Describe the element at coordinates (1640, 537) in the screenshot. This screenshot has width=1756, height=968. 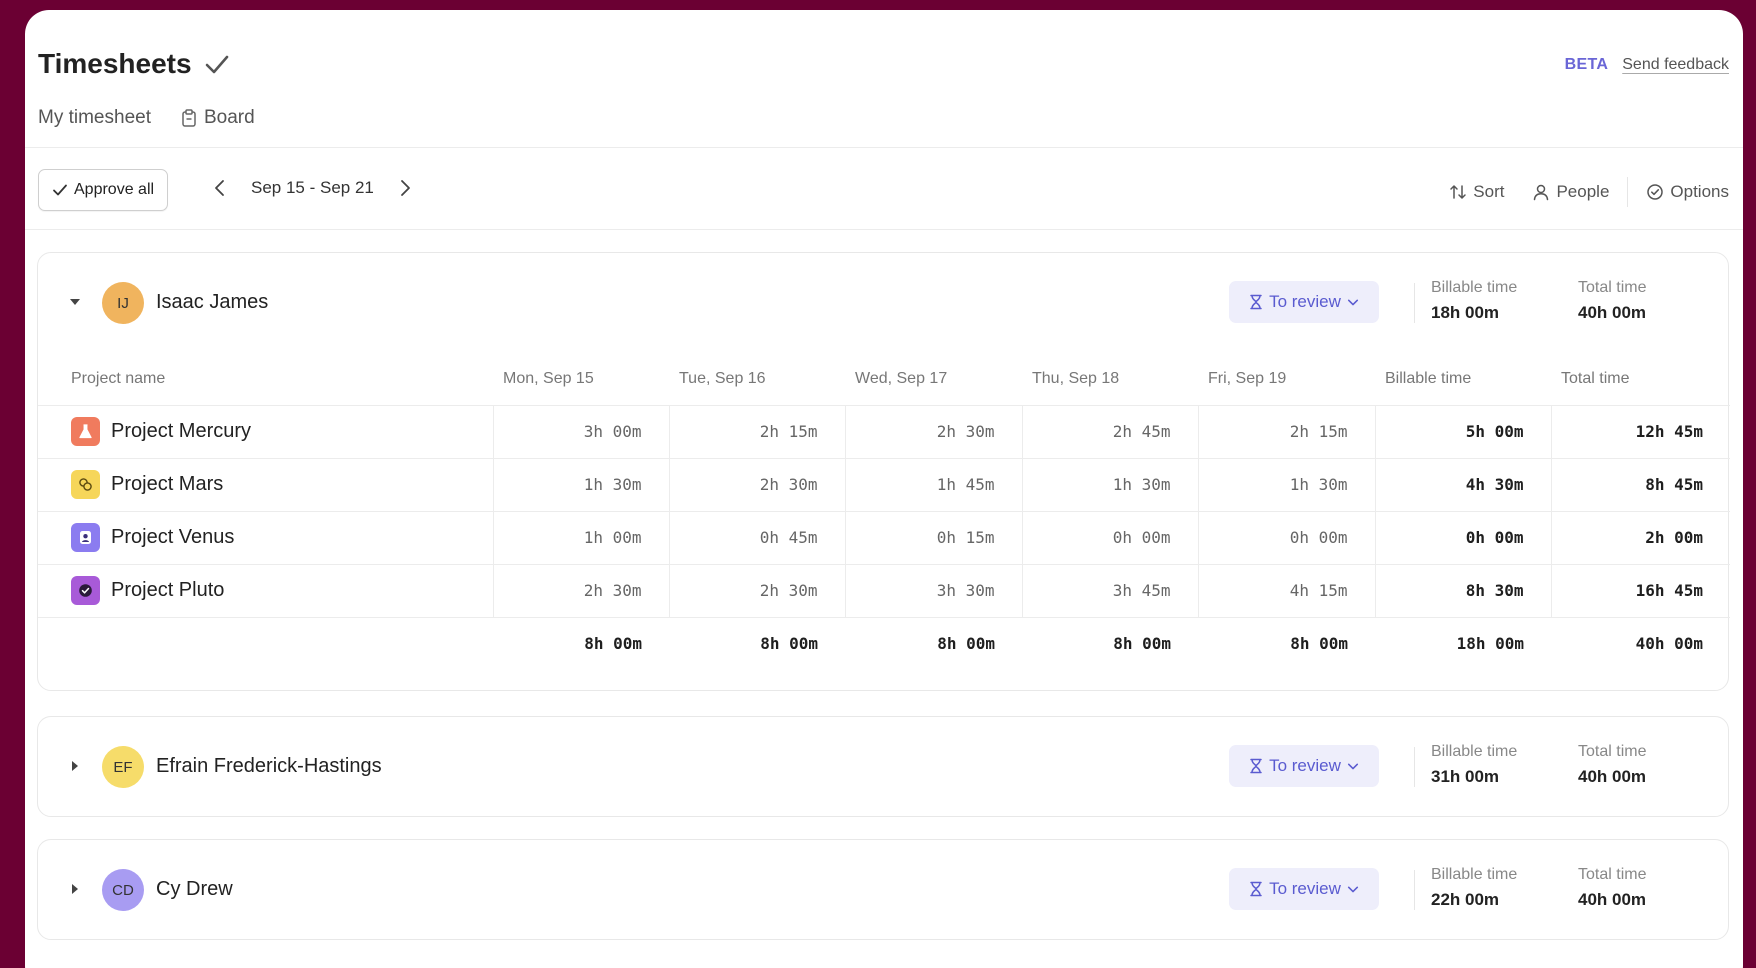
I see `total-cell: 2h 00m` at that location.